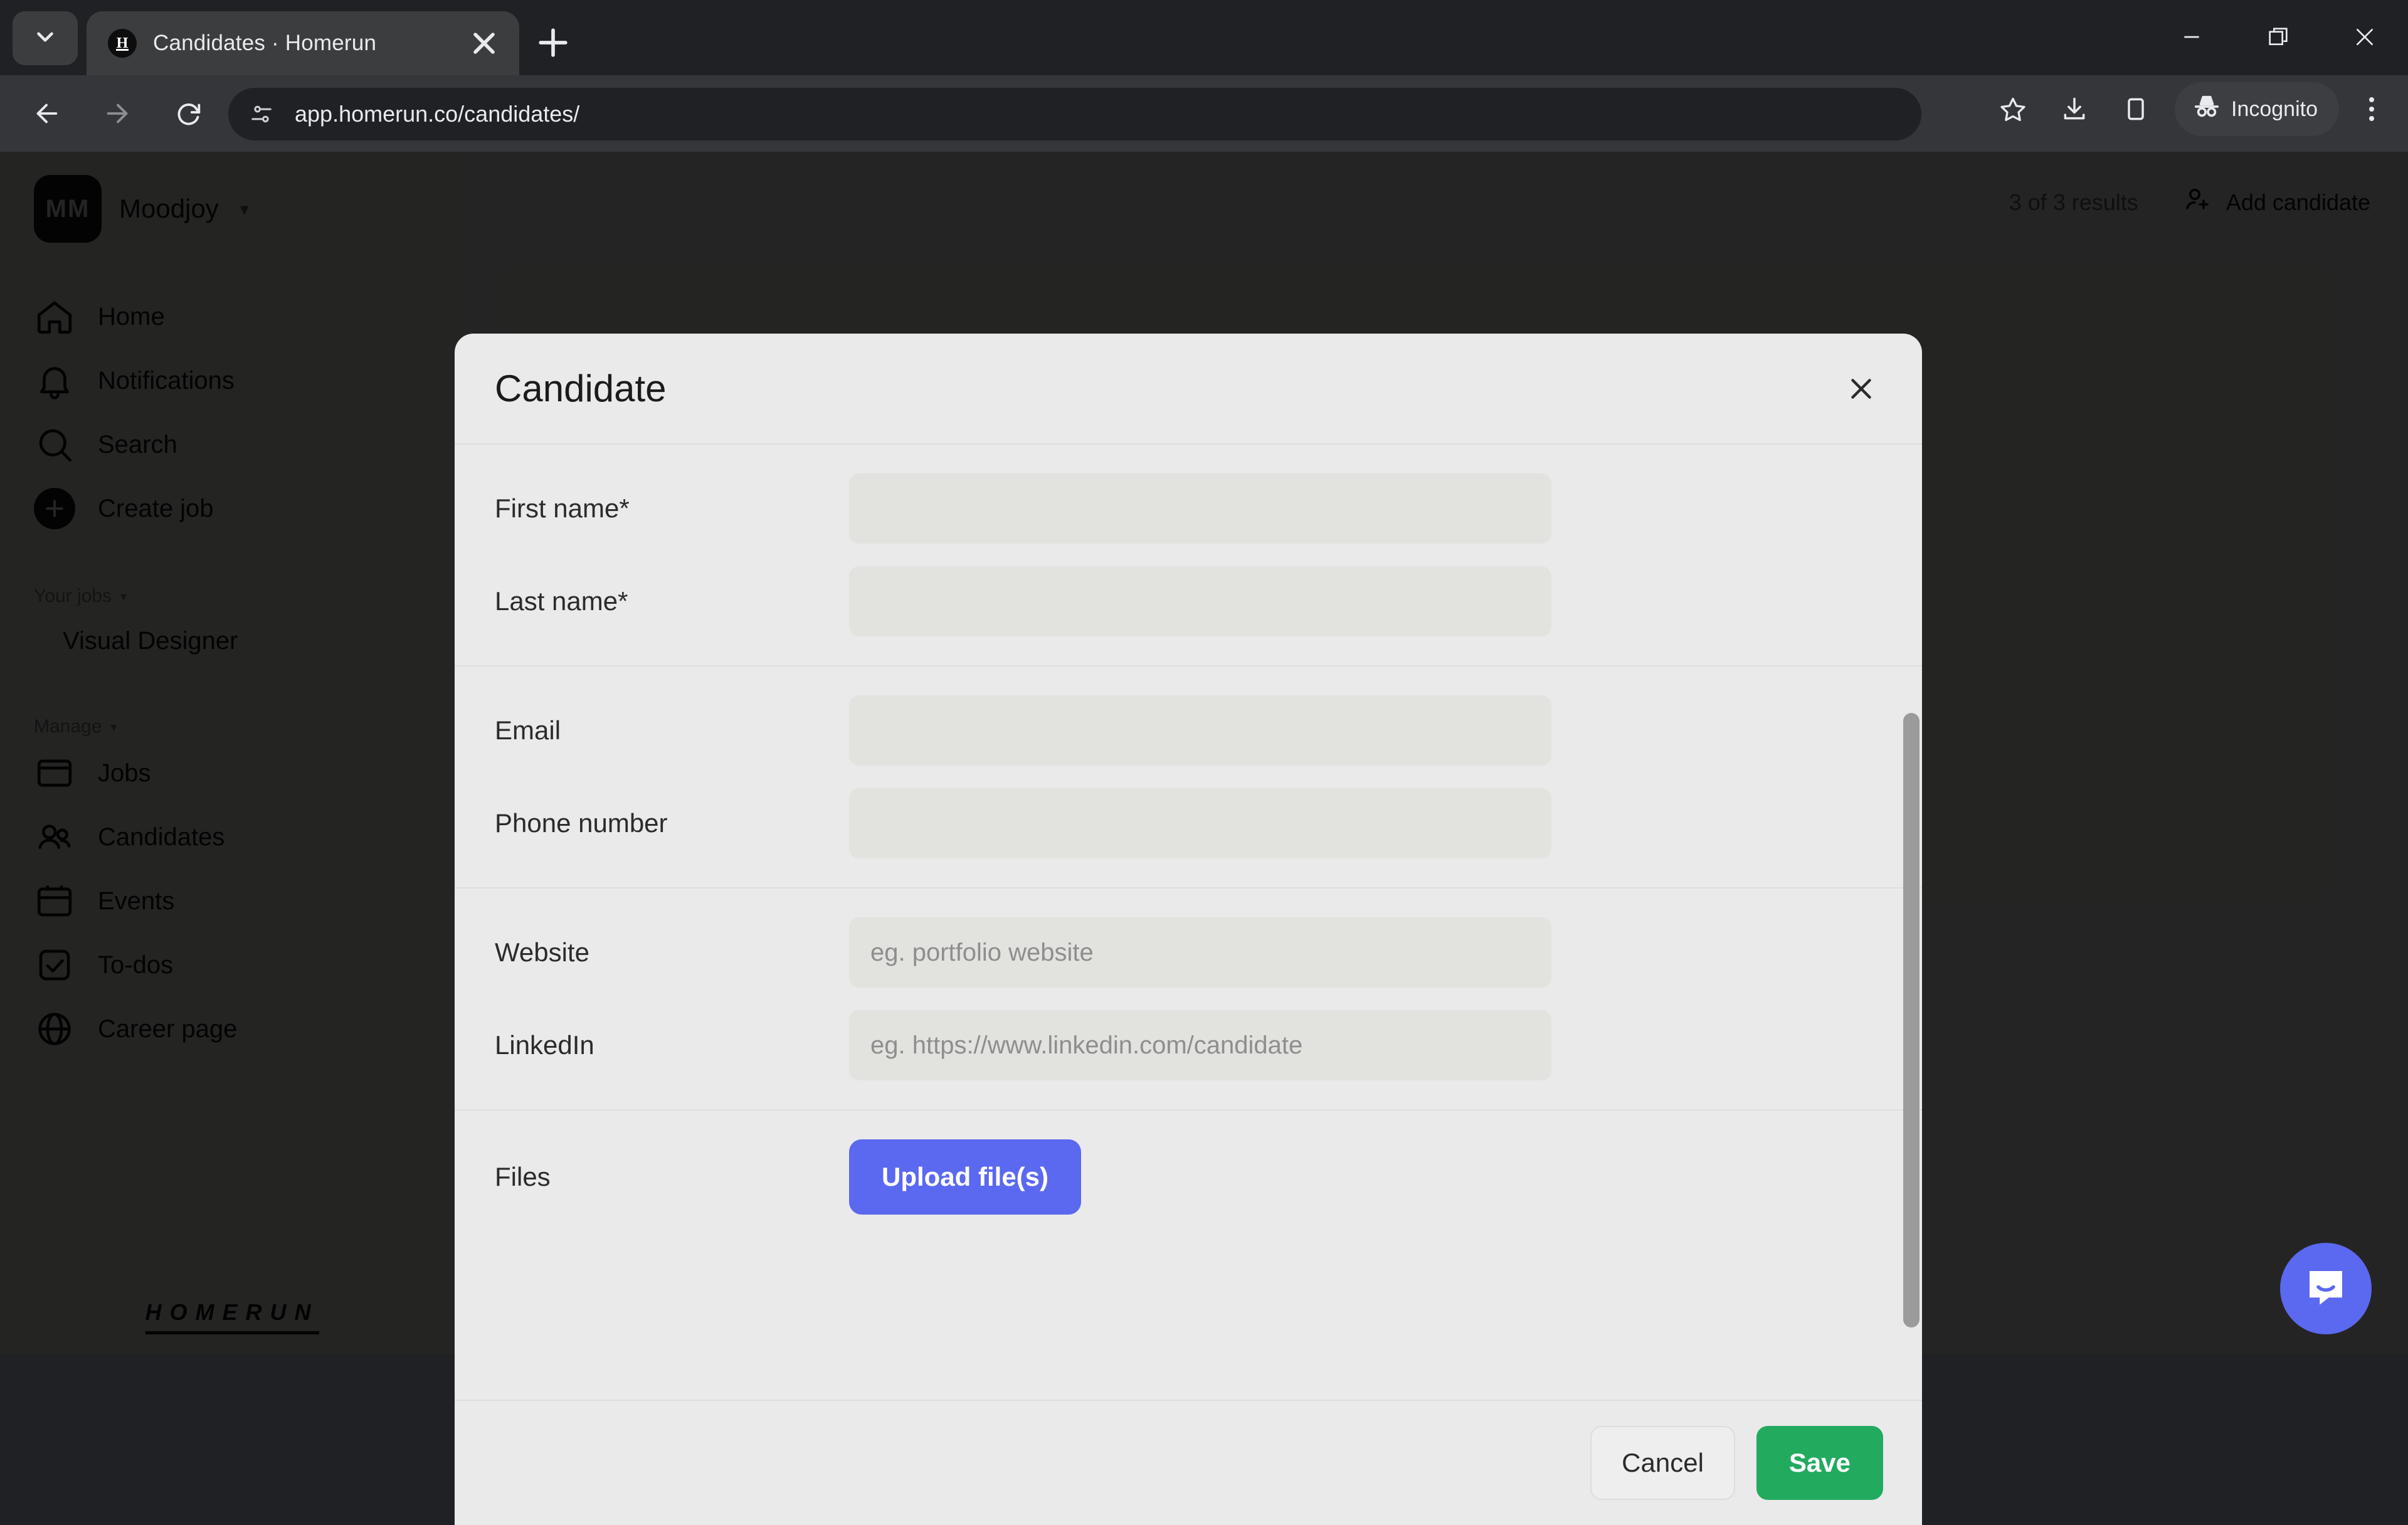  I want to click on first-name-input, so click(1200, 508).